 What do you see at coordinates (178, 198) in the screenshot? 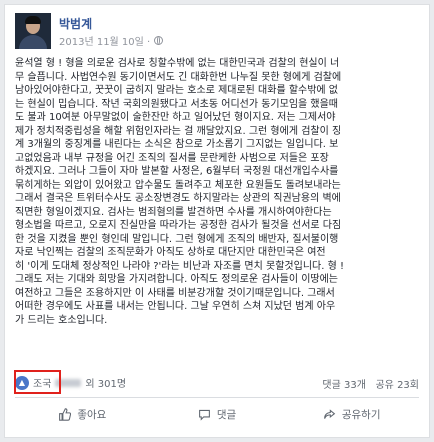
I see `post-body-line: 그래서 결국은 트위터수사도 공소장변경도 하지말라는 상관의 직권남용의 벽에` at bounding box center [178, 198].